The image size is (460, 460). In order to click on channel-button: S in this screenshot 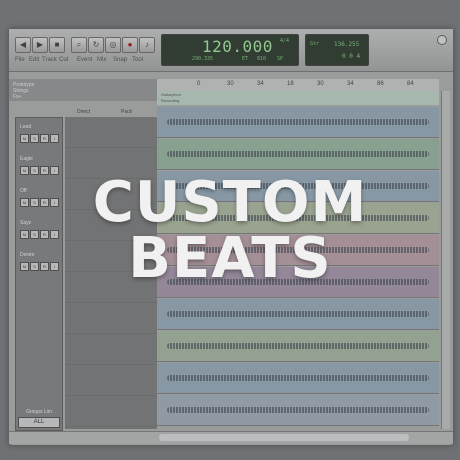, I will do `click(34, 138)`.